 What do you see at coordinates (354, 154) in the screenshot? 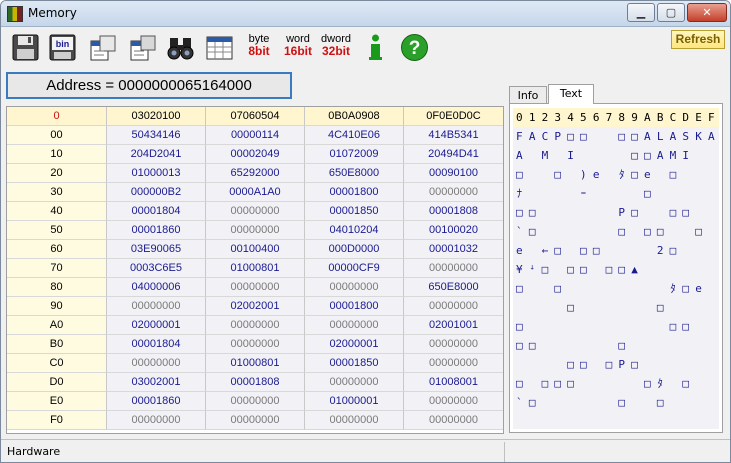
I see `value-cell: 01072009` at bounding box center [354, 154].